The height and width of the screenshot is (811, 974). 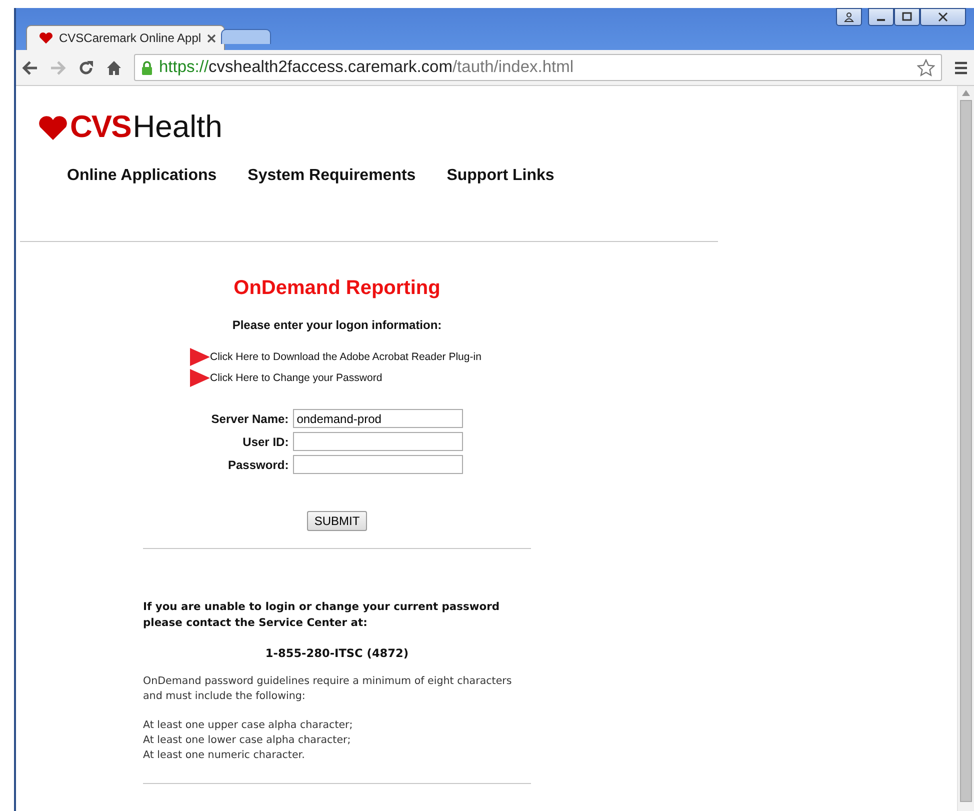 I want to click on star-icon, so click(x=926, y=67).